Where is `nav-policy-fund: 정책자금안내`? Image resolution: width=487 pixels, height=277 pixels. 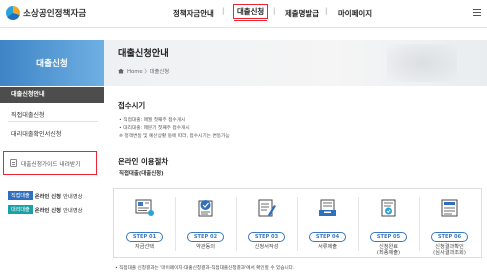
nav-policy-fund: 정책자금안내 is located at coordinates (193, 13).